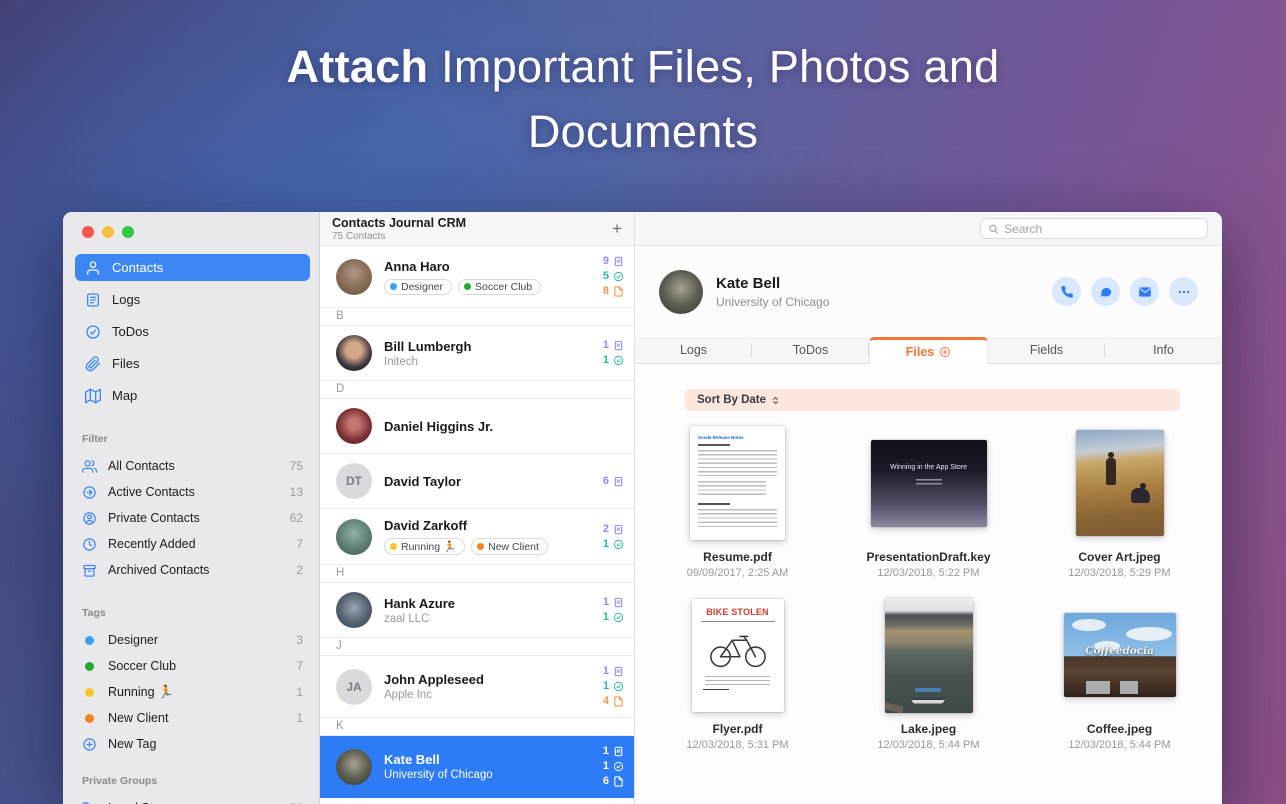 This screenshot has height=804, width=1286. What do you see at coordinates (192, 640) in the screenshot?
I see `tag-designer: Designer 3` at bounding box center [192, 640].